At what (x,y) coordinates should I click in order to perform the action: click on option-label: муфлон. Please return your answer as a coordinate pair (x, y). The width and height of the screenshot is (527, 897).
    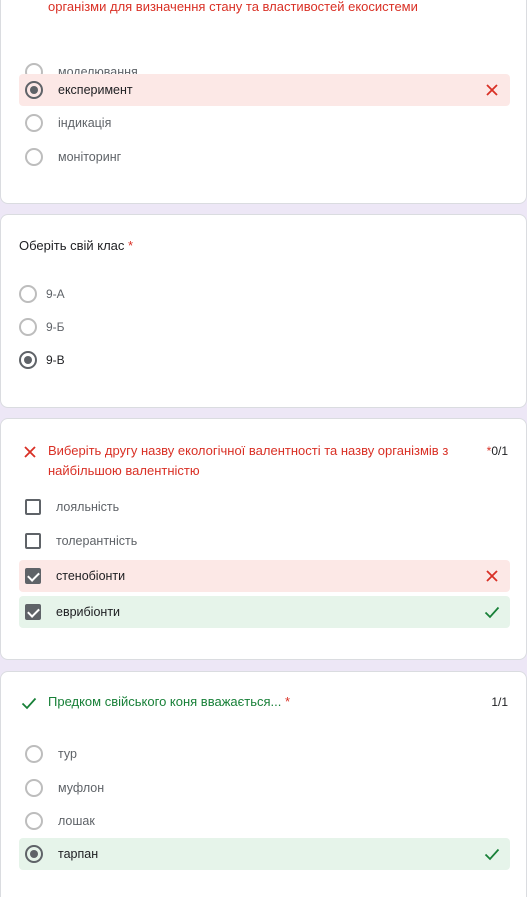
    Looking at the image, I should click on (81, 788).